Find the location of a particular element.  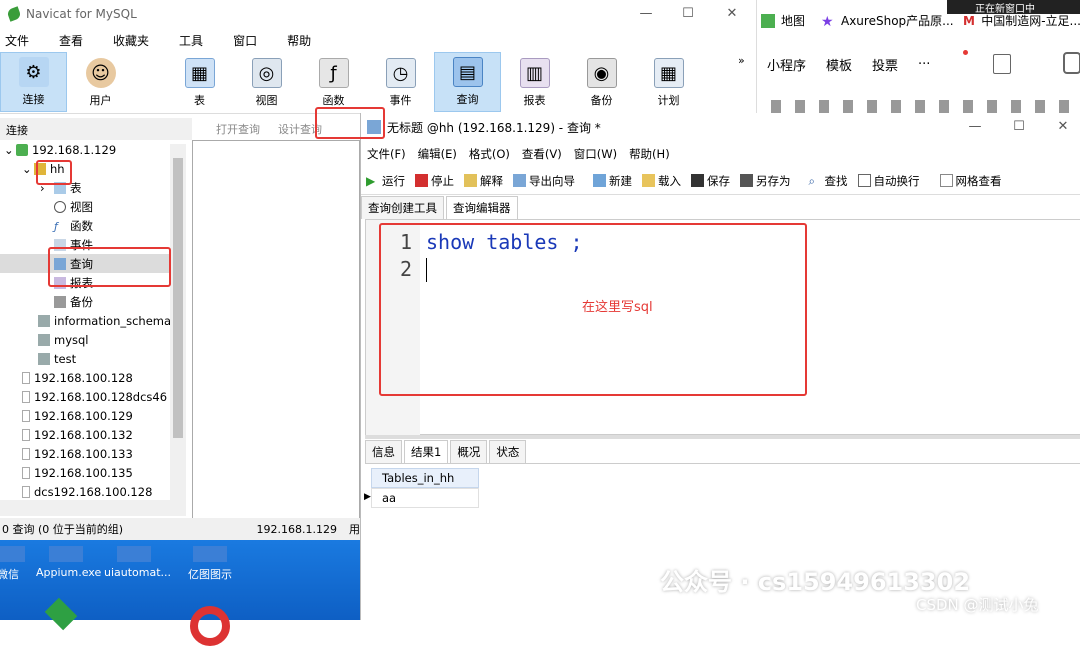

tree-node-connection: 192.168.100.128dcs46 is located at coordinates (93, 396).